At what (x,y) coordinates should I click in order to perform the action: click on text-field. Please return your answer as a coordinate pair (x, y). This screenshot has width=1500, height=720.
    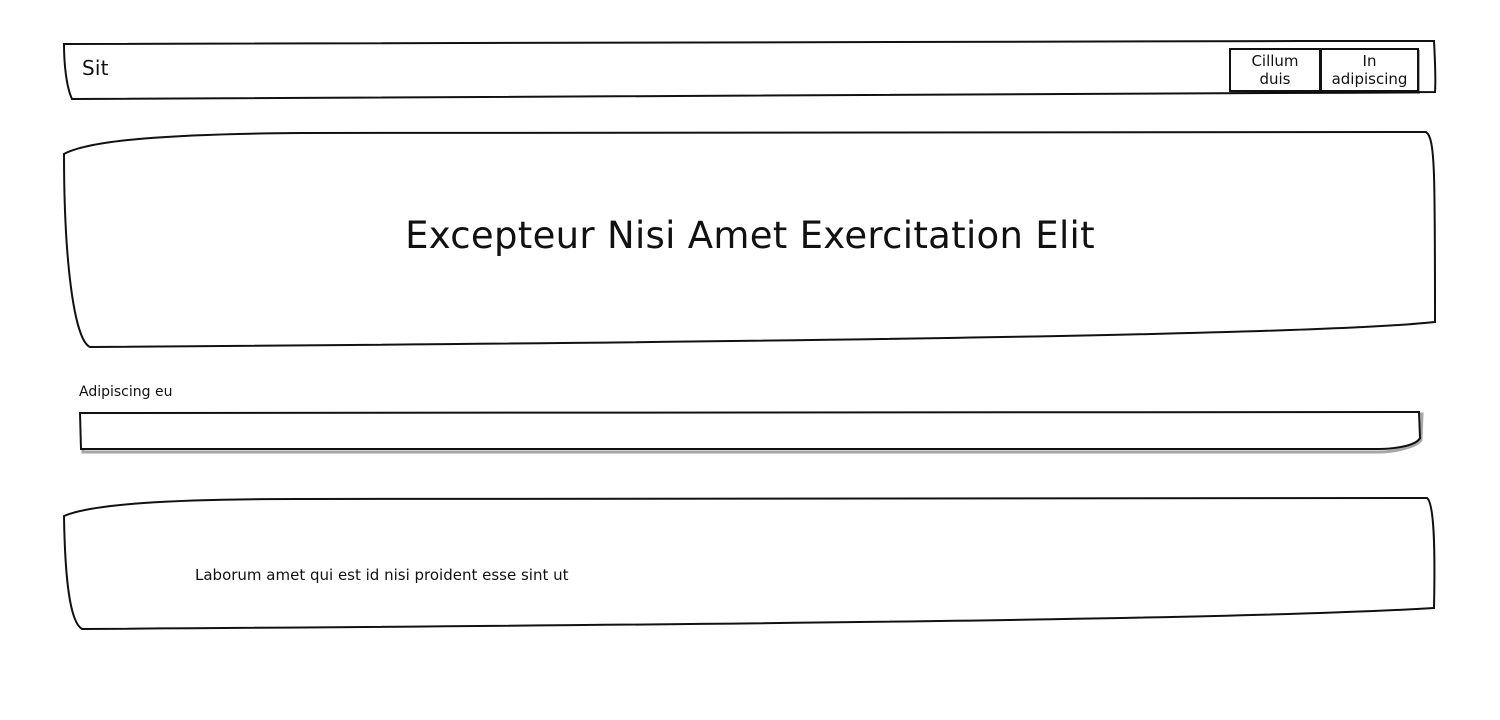
    Looking at the image, I should click on (750, 431).